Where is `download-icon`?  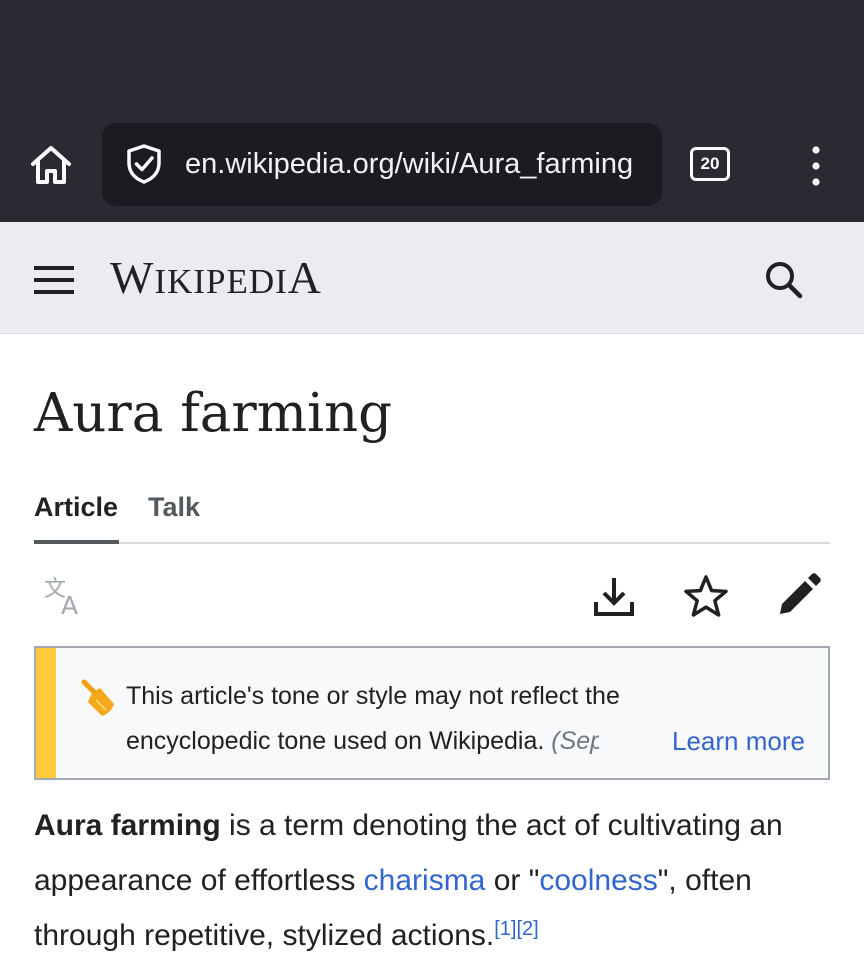
download-icon is located at coordinates (614, 596).